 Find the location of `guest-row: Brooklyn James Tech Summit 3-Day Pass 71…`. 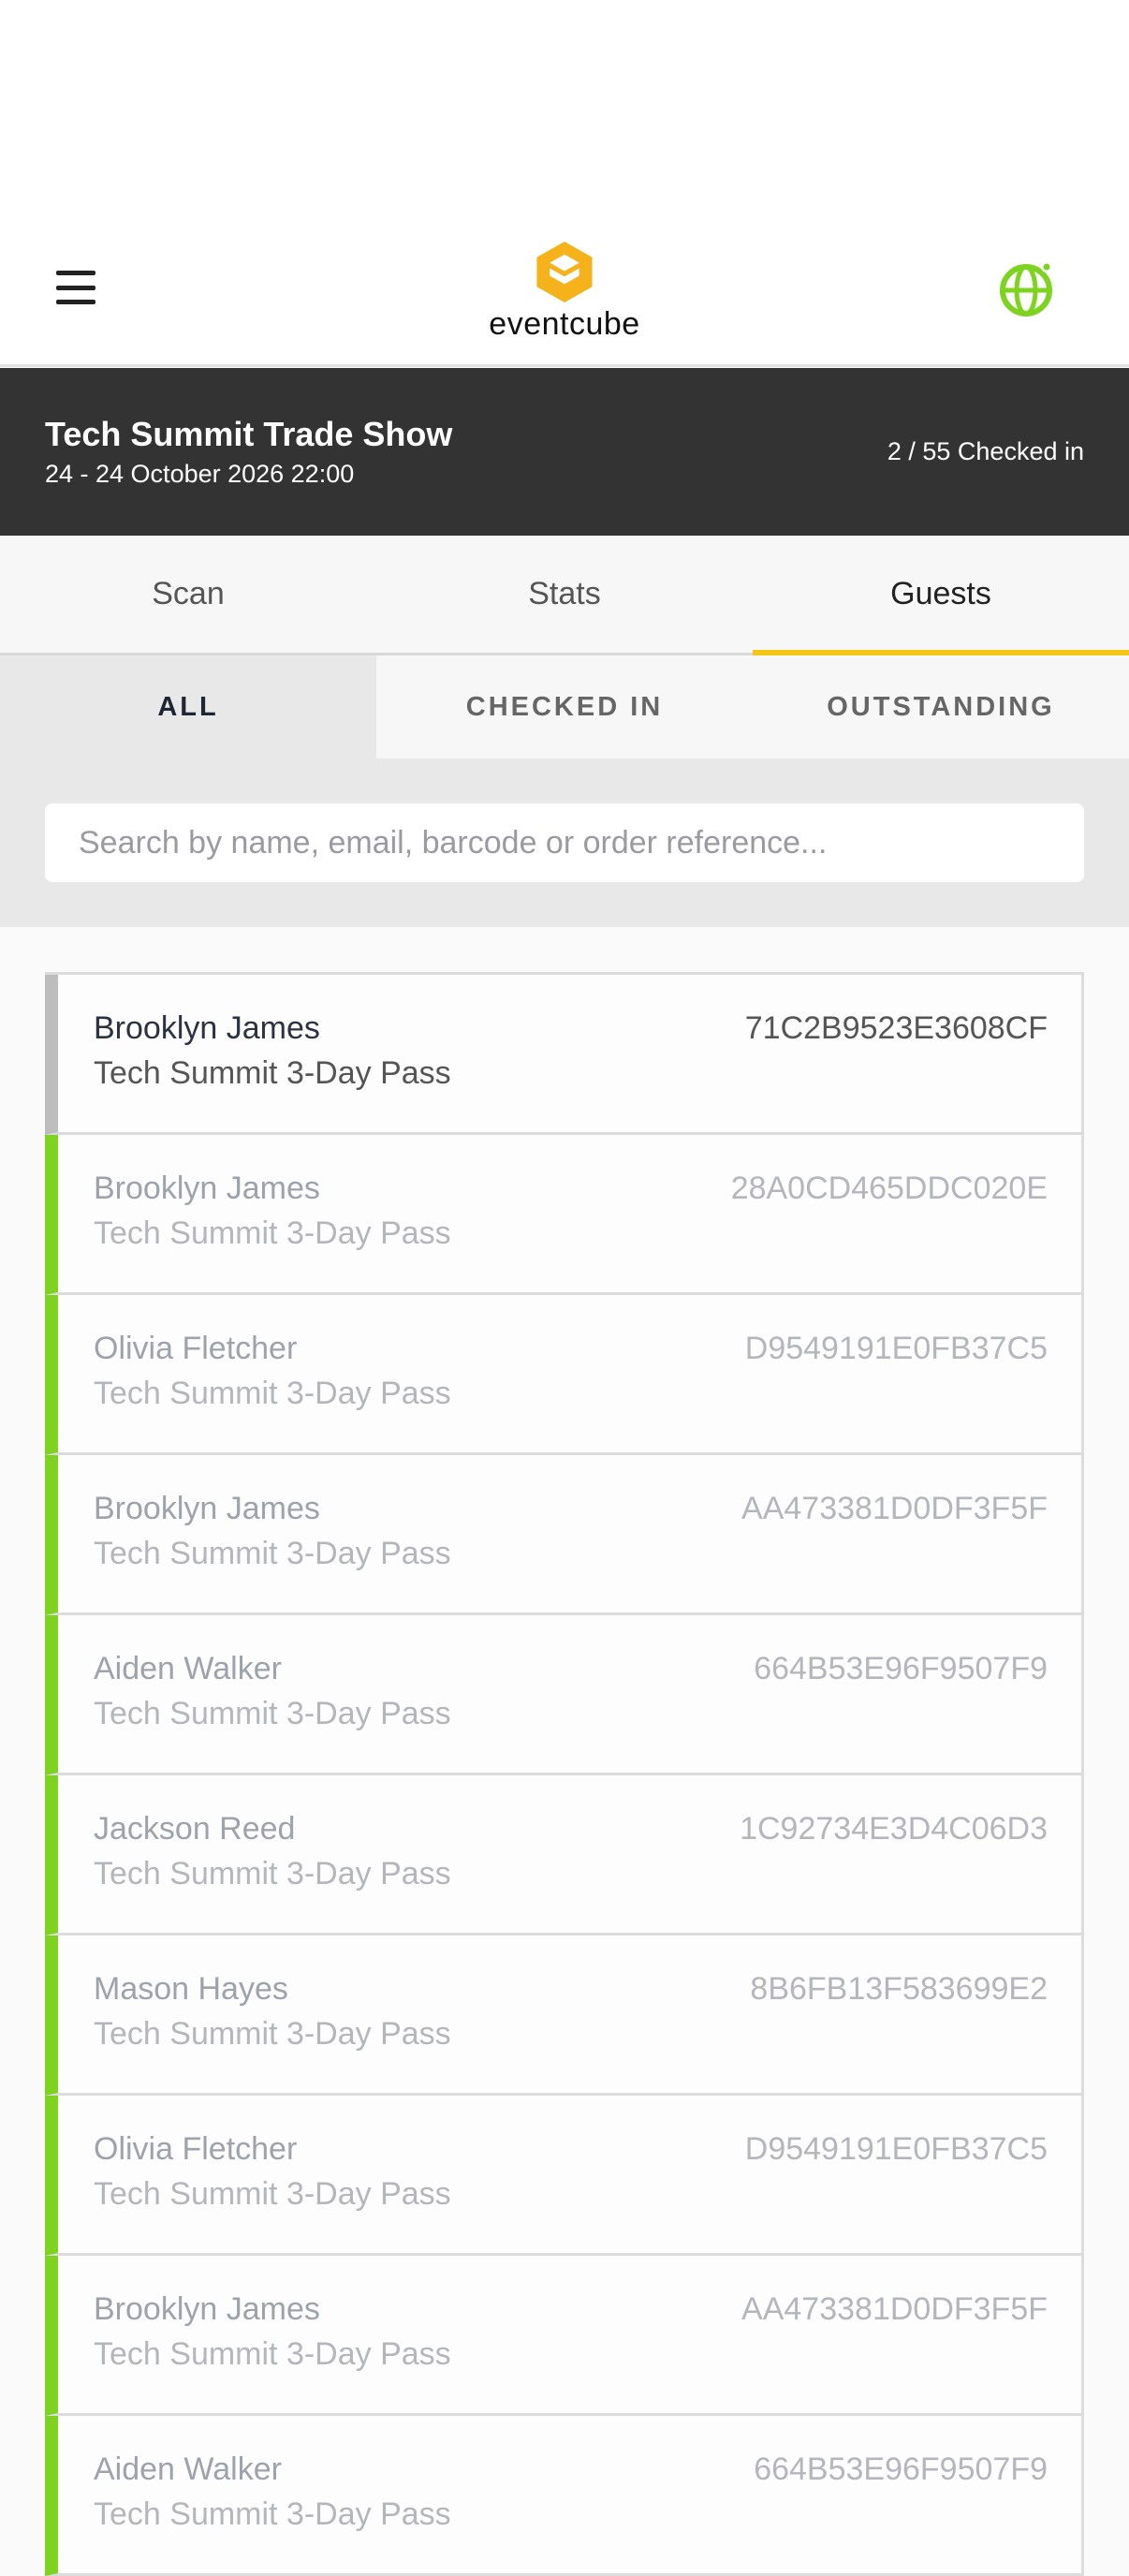

guest-row: Brooklyn James Tech Summit 3-Day Pass 71… is located at coordinates (564, 1055).